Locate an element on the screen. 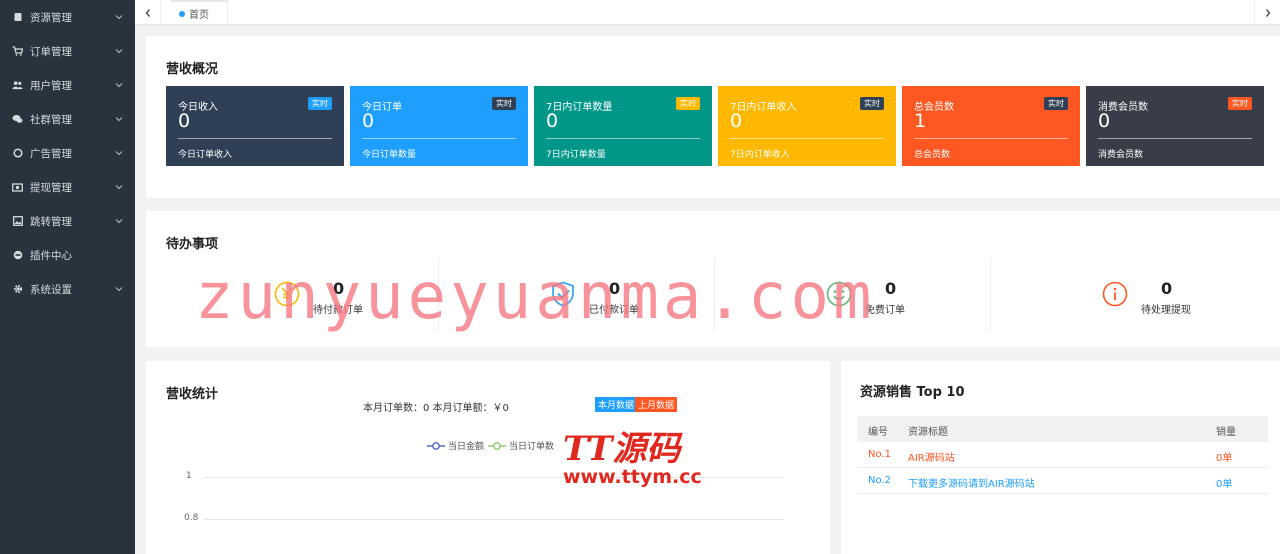 This screenshot has width=1280, height=554. money-icon is located at coordinates (17, 187).